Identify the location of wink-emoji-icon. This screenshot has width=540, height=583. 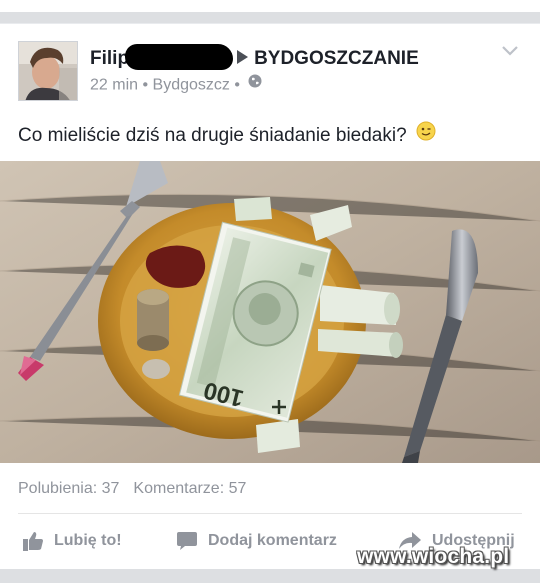
(426, 134).